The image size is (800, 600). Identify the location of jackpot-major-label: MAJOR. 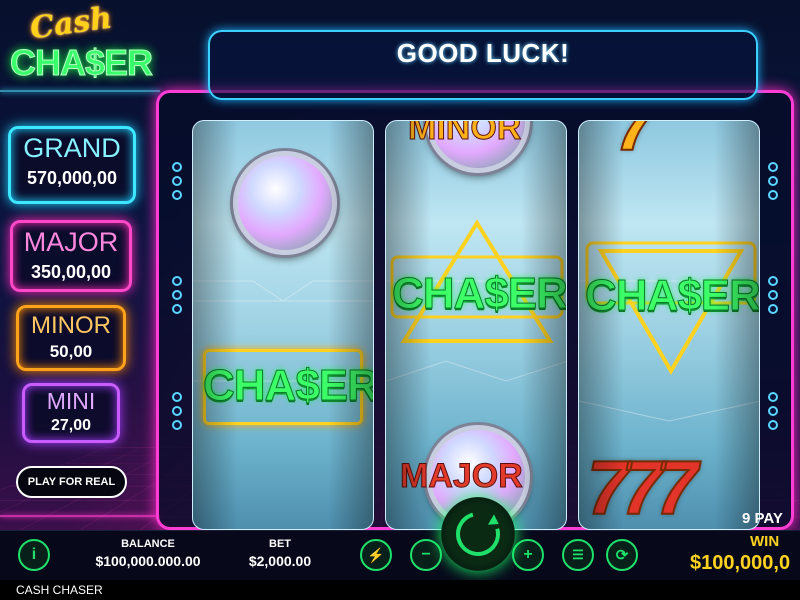
(71, 242).